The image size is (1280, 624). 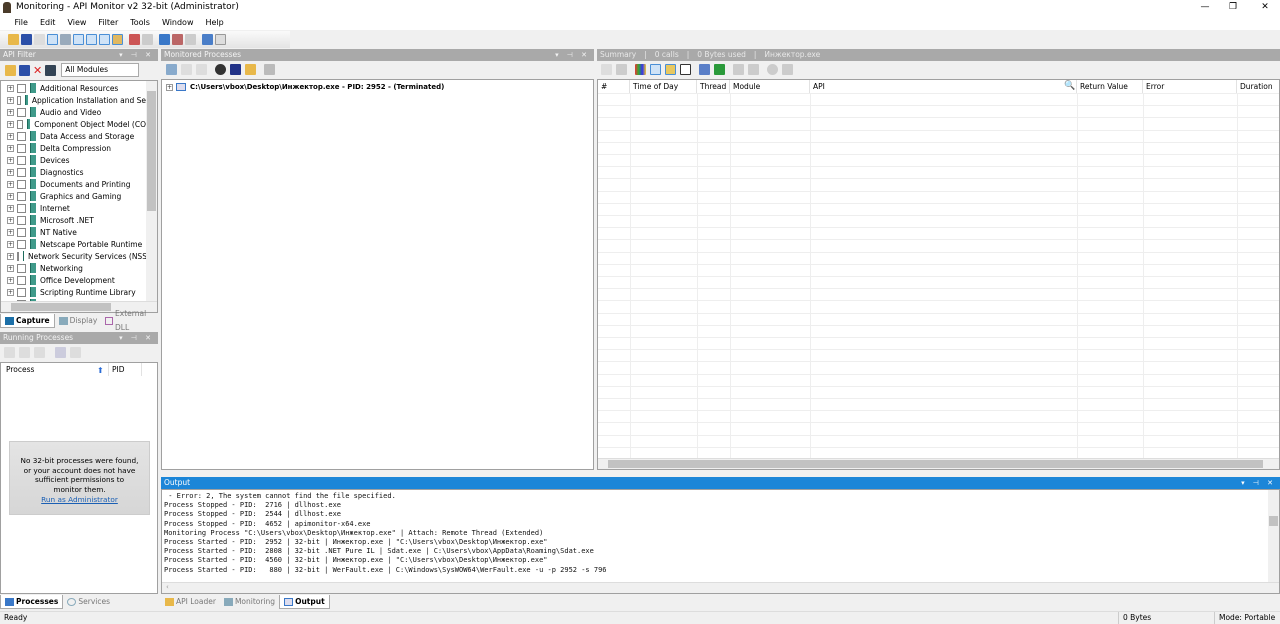 What do you see at coordinates (207, 39) in the screenshot?
I see `help-icon` at bounding box center [207, 39].